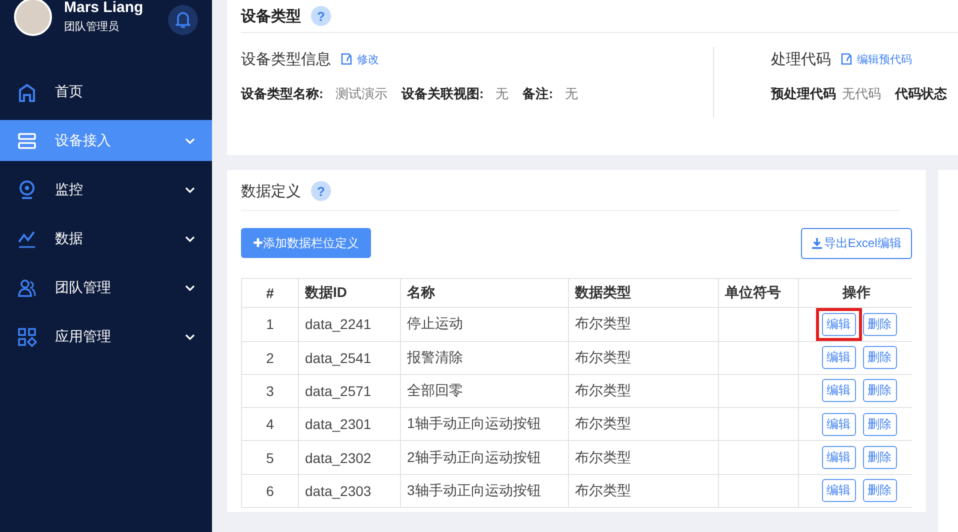  I want to click on table-cell: 5, so click(270, 457).